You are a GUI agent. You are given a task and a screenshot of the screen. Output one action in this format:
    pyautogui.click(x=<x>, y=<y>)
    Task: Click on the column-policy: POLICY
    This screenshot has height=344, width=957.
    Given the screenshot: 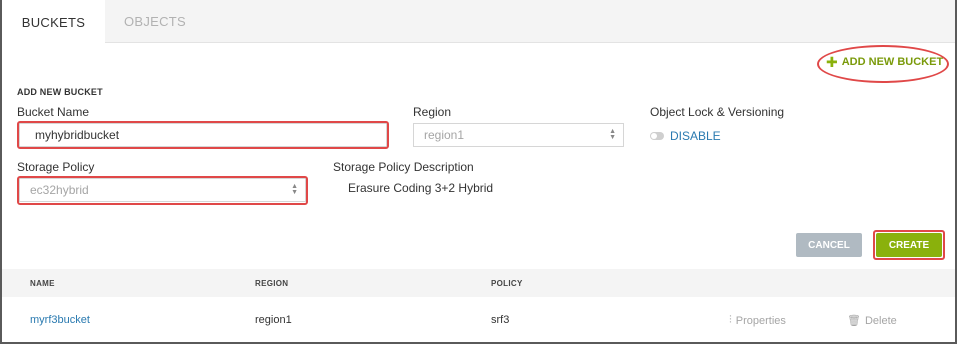 What is the action you would take?
    pyautogui.click(x=507, y=283)
    